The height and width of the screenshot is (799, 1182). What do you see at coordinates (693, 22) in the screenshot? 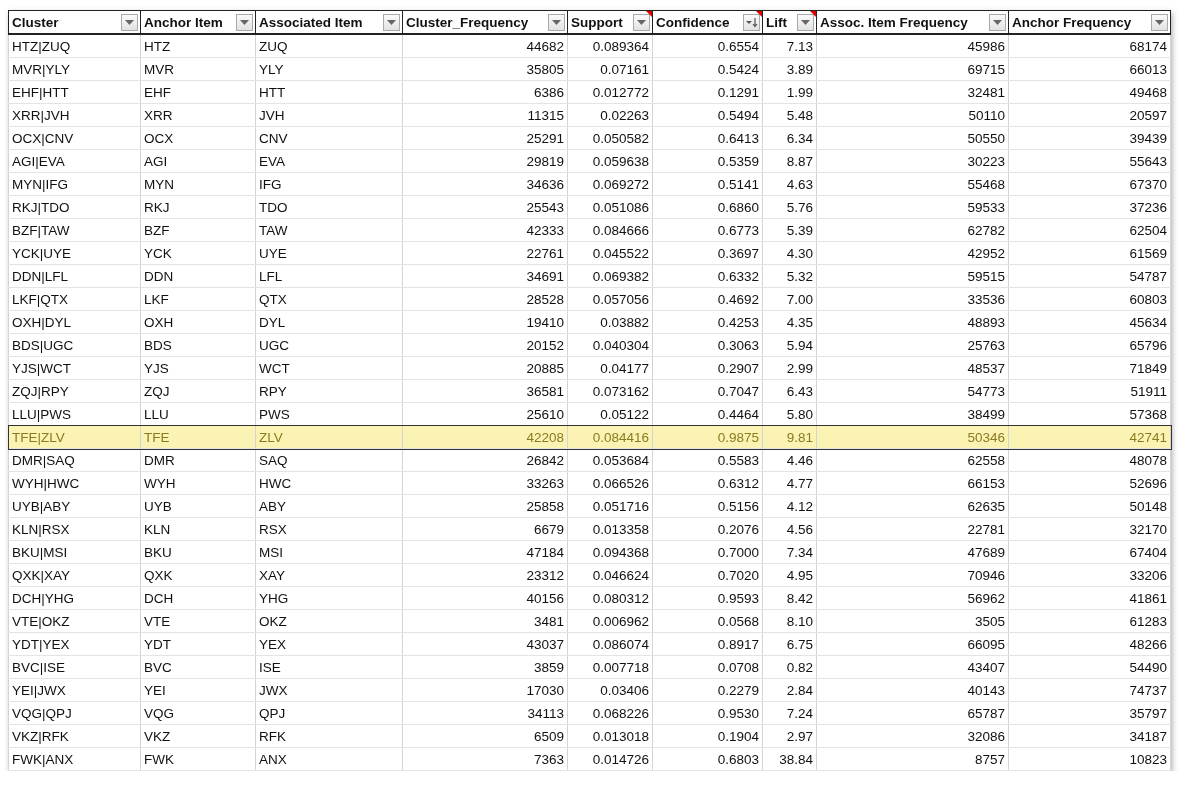
I see `column-header: Confidence` at bounding box center [693, 22].